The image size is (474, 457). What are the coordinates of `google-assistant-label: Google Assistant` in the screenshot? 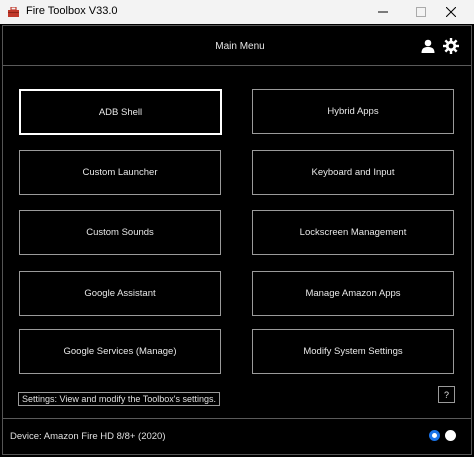 It's located at (120, 293).